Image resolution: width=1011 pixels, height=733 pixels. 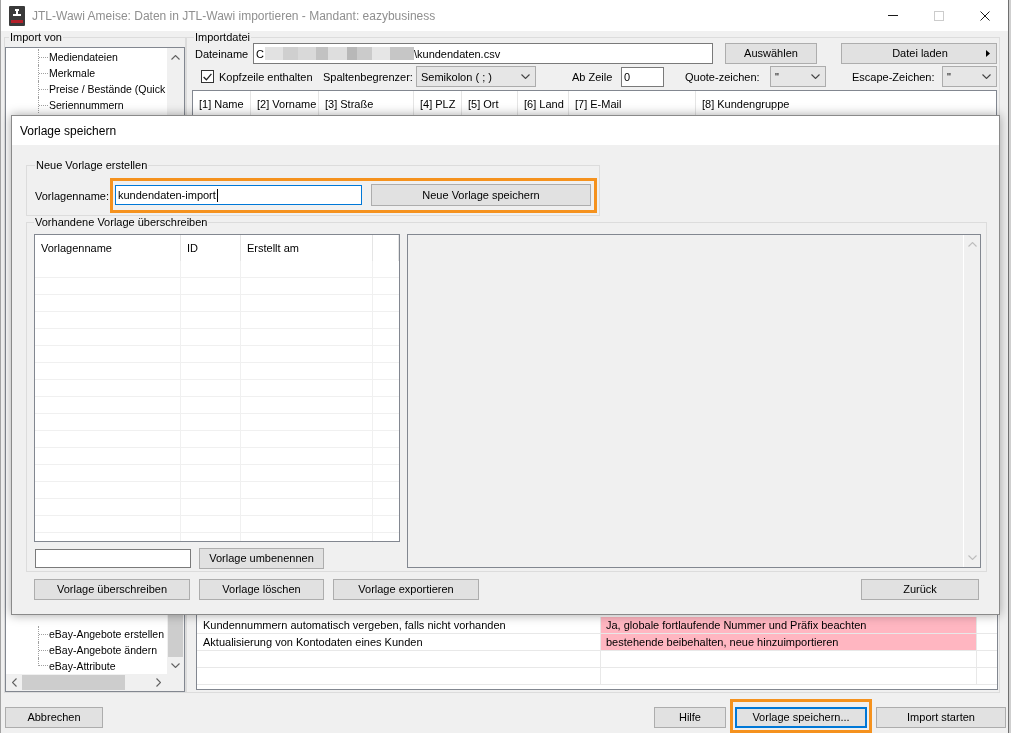 What do you see at coordinates (234, 15) in the screenshot?
I see `window-title: JTL-Wawi Ameise: Daten in JTL-Wawi importieren - Mandant: eazybusiness` at bounding box center [234, 15].